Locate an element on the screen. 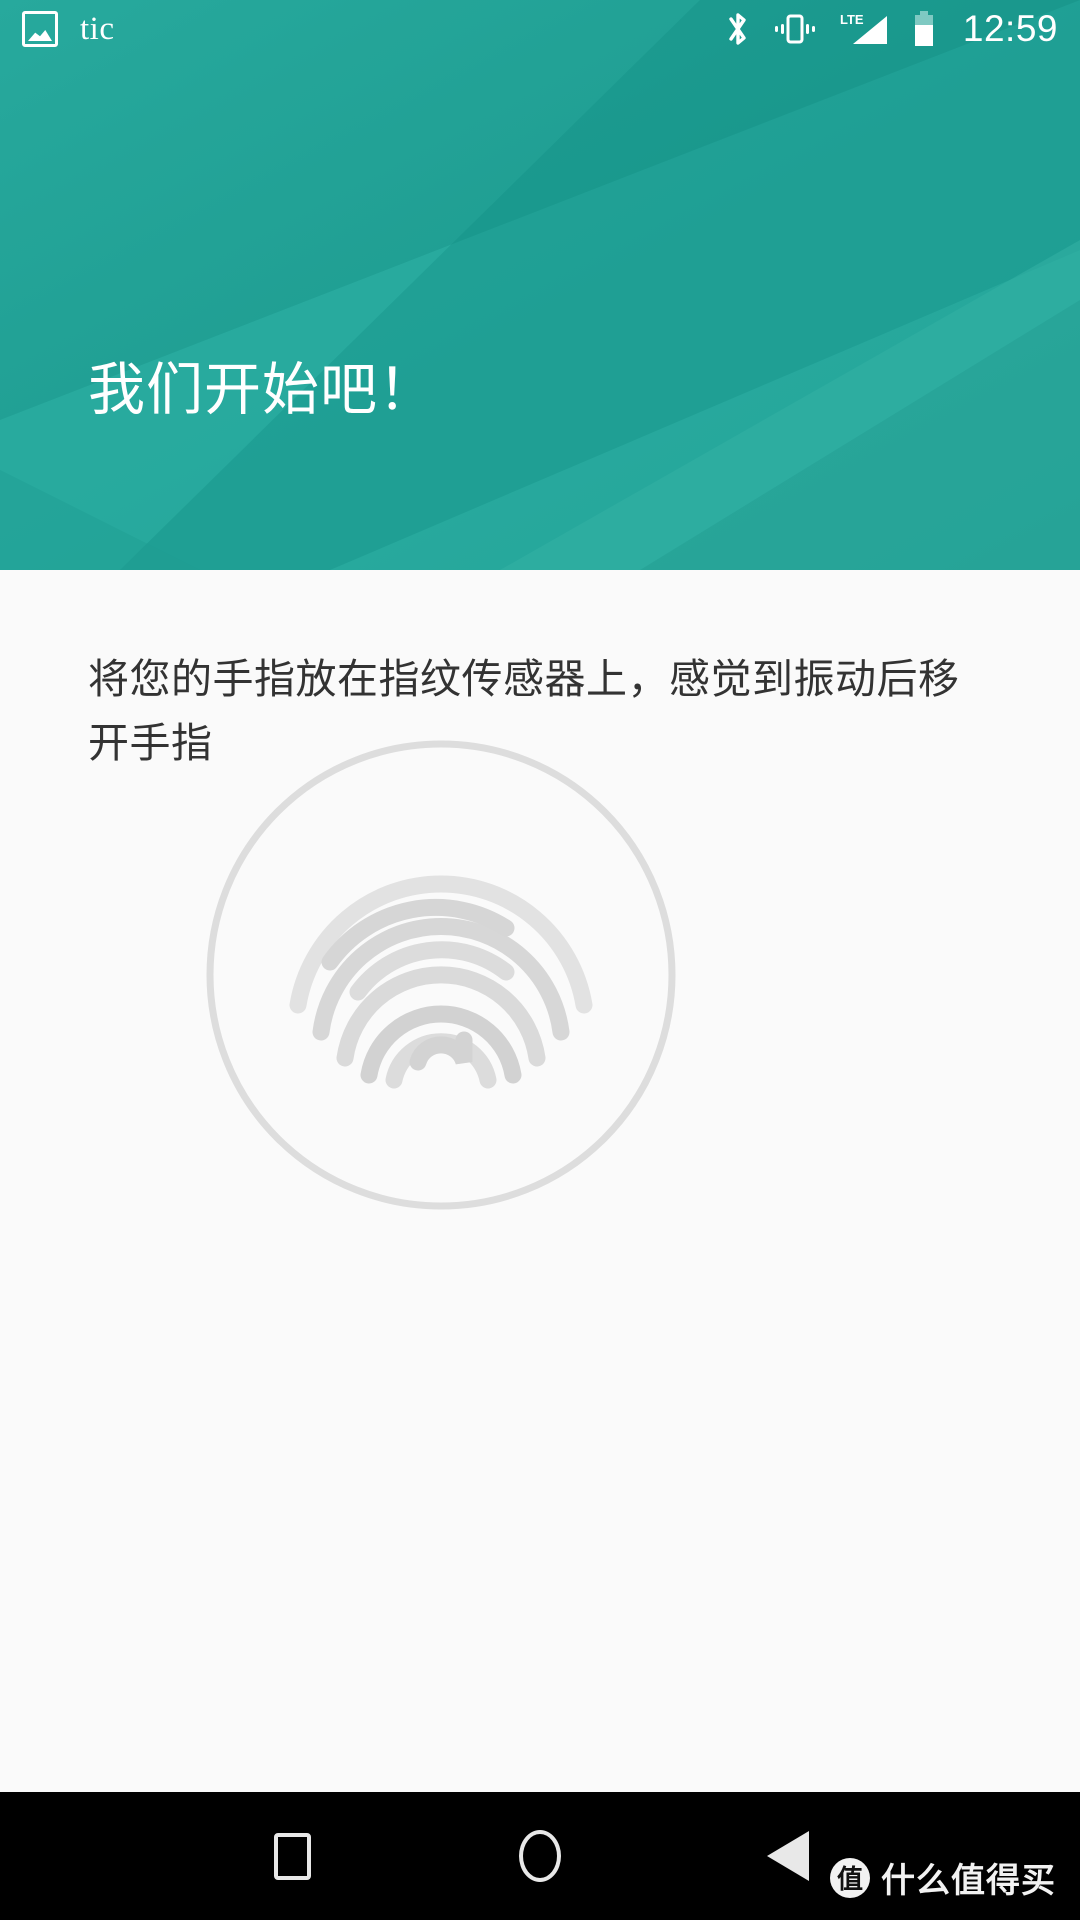 This screenshot has width=1080, height=1920. watermark: 值 什么值得买 is located at coordinates (943, 1877).